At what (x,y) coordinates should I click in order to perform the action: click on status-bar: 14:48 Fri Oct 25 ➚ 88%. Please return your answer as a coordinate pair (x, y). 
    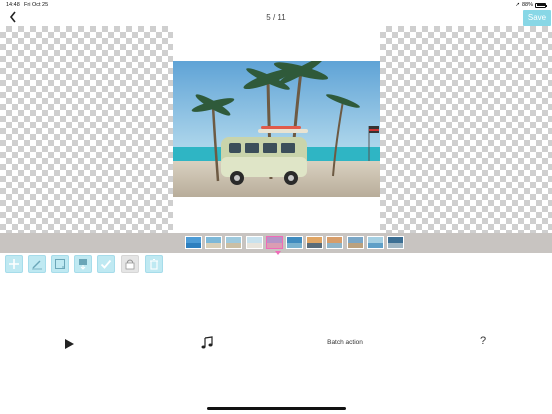
    Looking at the image, I should click on (276, 5).